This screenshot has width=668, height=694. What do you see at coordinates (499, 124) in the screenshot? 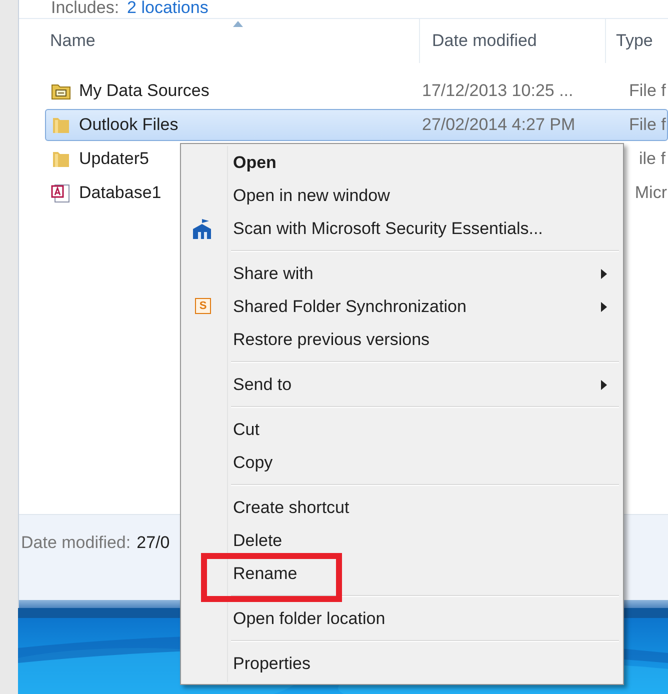
I see `date-cell: 27/02/2014 4:27 PM` at bounding box center [499, 124].